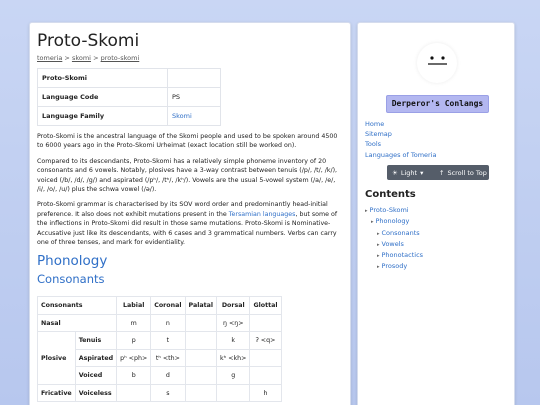  What do you see at coordinates (401, 139) in the screenshot?
I see `sidebar-nav: Home Sitemap Tools Languages of Tomeria` at bounding box center [401, 139].